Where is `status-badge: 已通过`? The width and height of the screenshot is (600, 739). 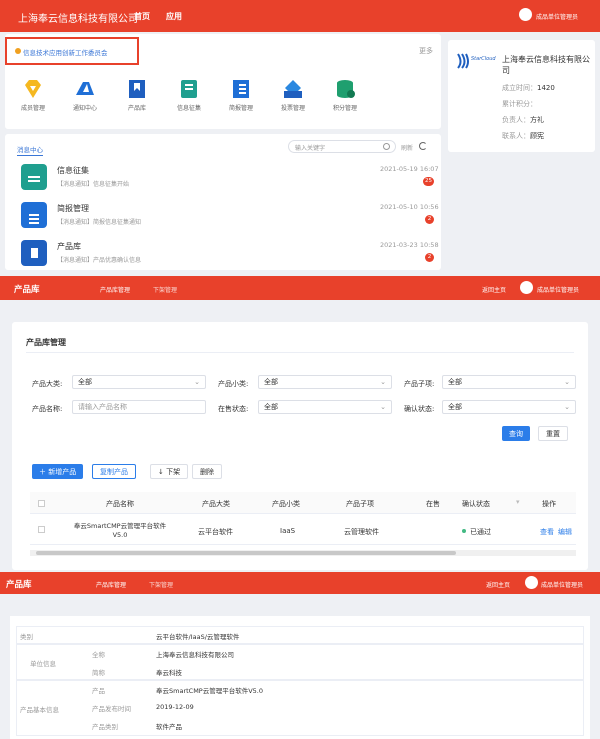 status-badge: 已通过 is located at coordinates (480, 532).